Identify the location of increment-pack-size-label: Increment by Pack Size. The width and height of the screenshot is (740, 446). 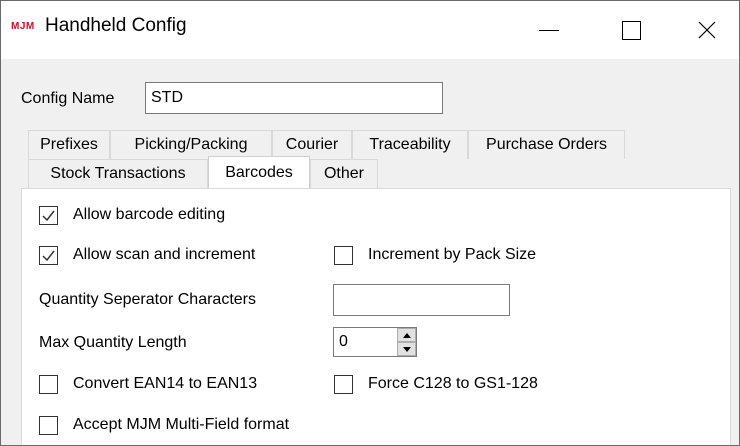
(452, 254).